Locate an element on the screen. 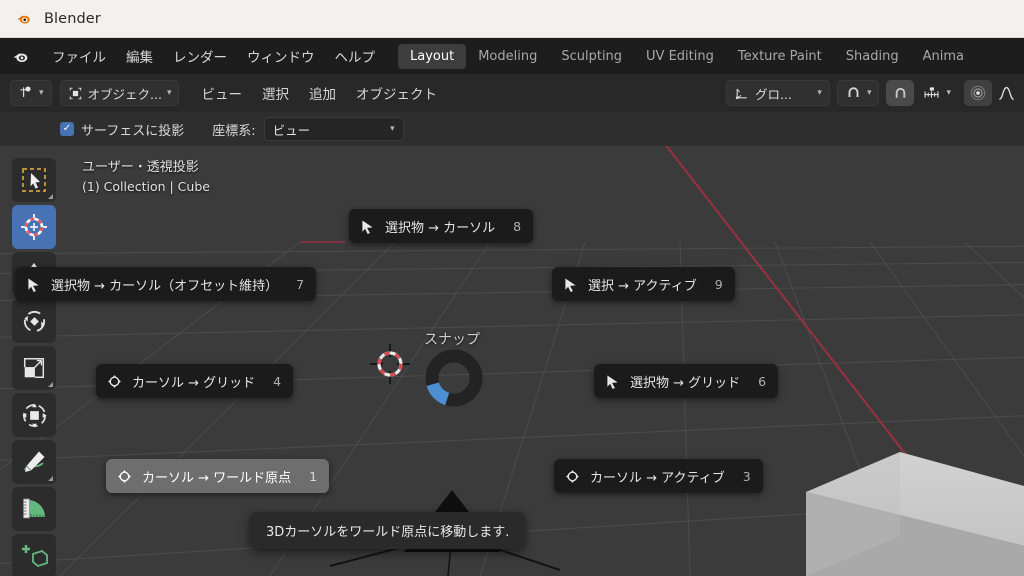  project-to-surface-checkbox: ✓ is located at coordinates (67, 129).